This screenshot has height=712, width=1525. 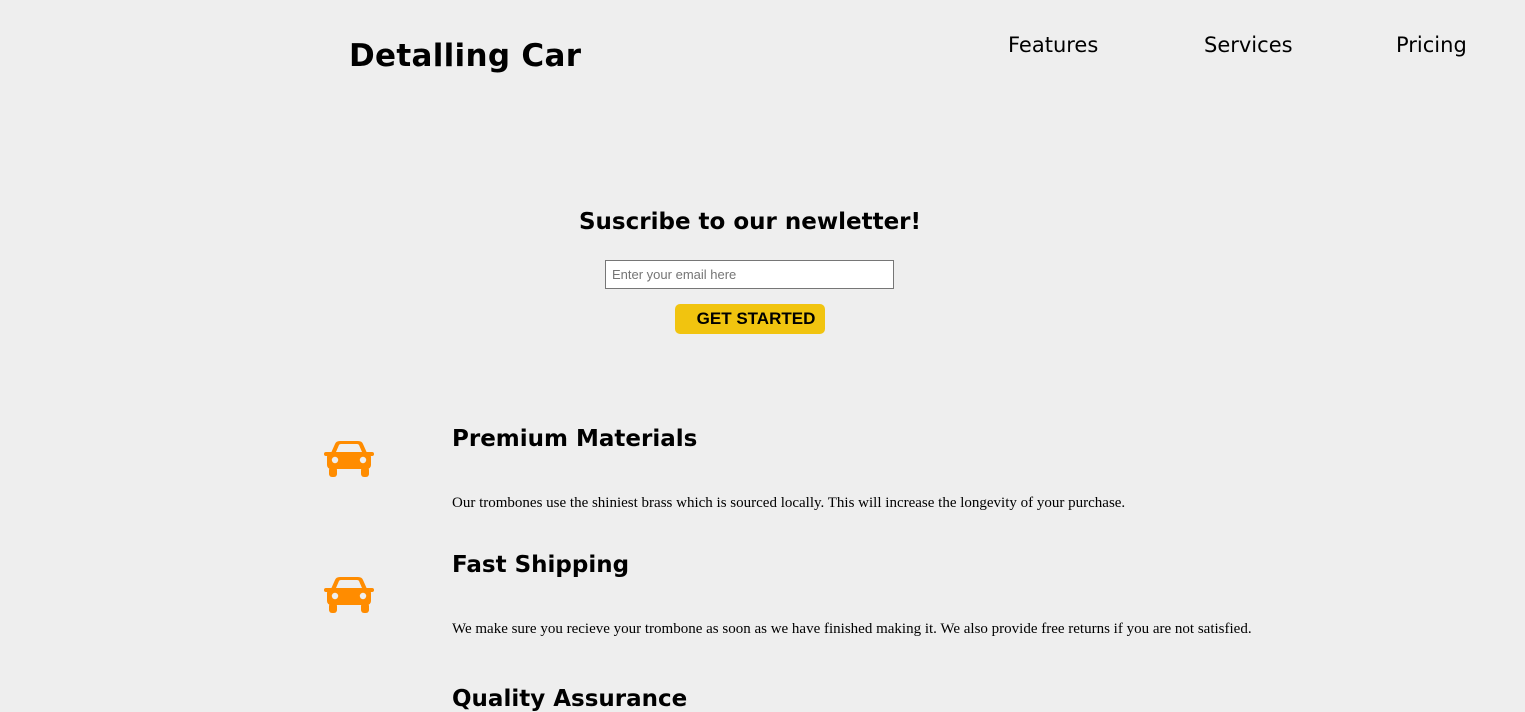 What do you see at coordinates (1248, 45) in the screenshot?
I see `nav-link-services: Services` at bounding box center [1248, 45].